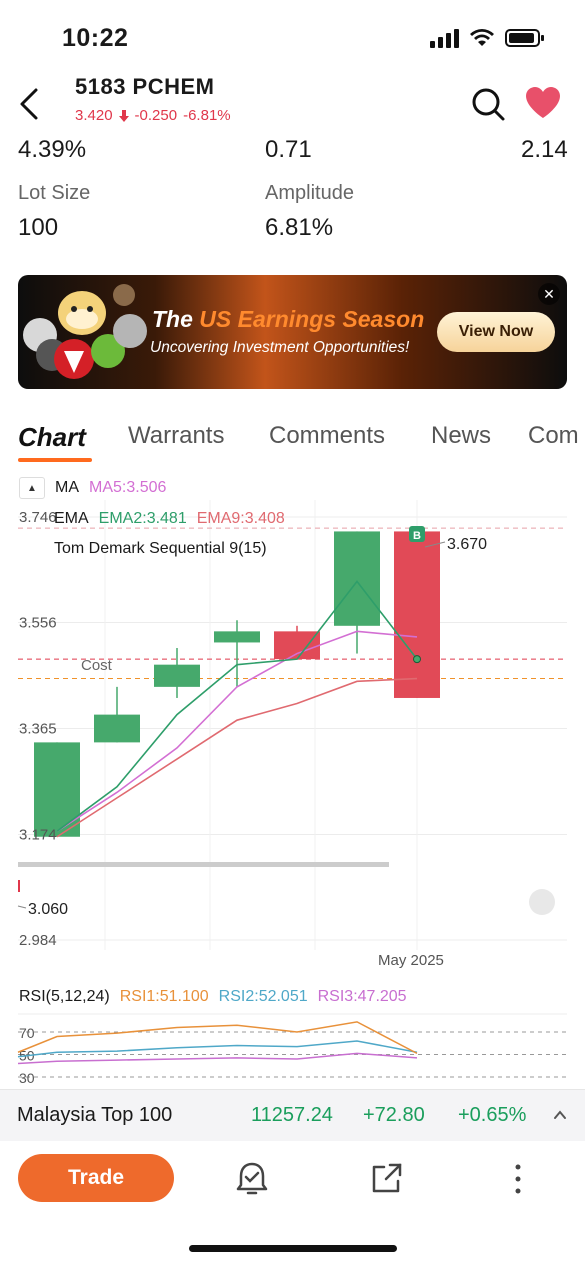 This screenshot has height=1266, width=585. Describe the element at coordinates (386, 1179) in the screenshot. I see `share-icon` at that location.